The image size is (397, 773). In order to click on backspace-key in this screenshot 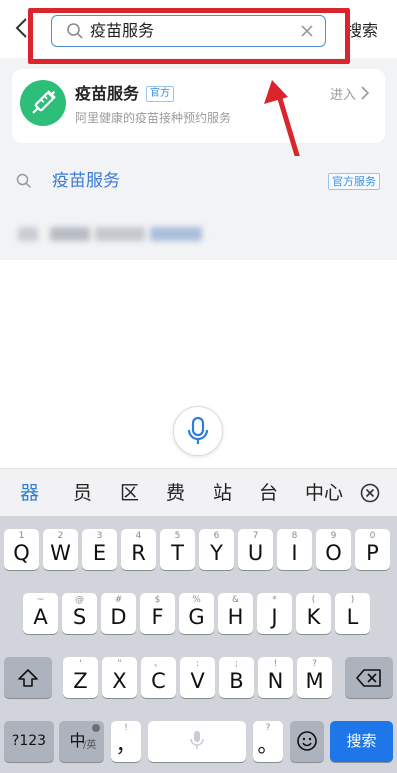, I will do `click(369, 677)`.